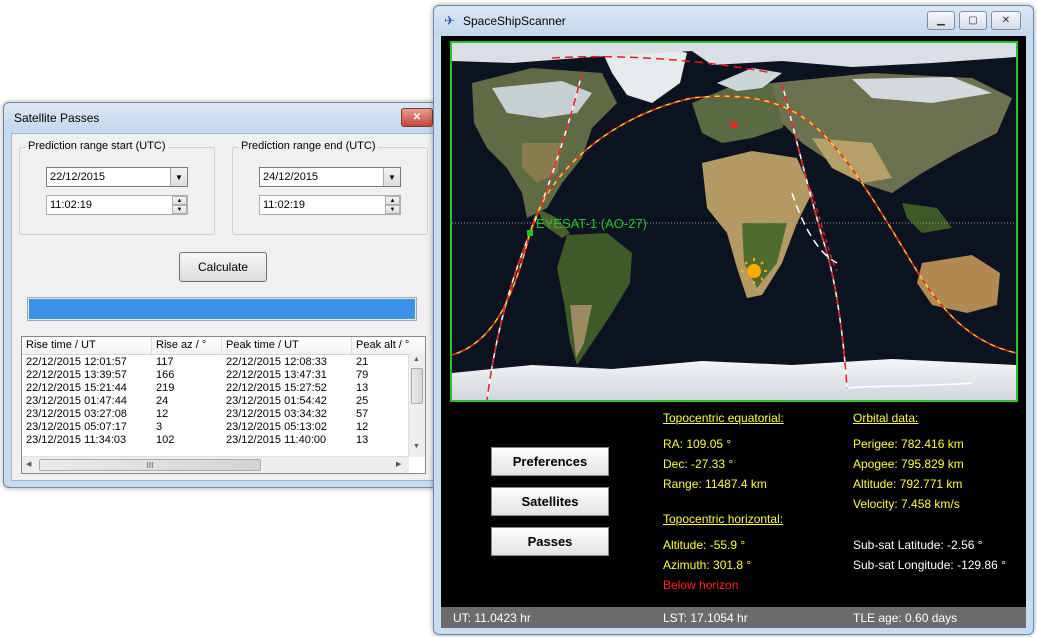  Describe the element at coordinates (159, 427) in the screenshot. I see `table-cell: 3` at that location.